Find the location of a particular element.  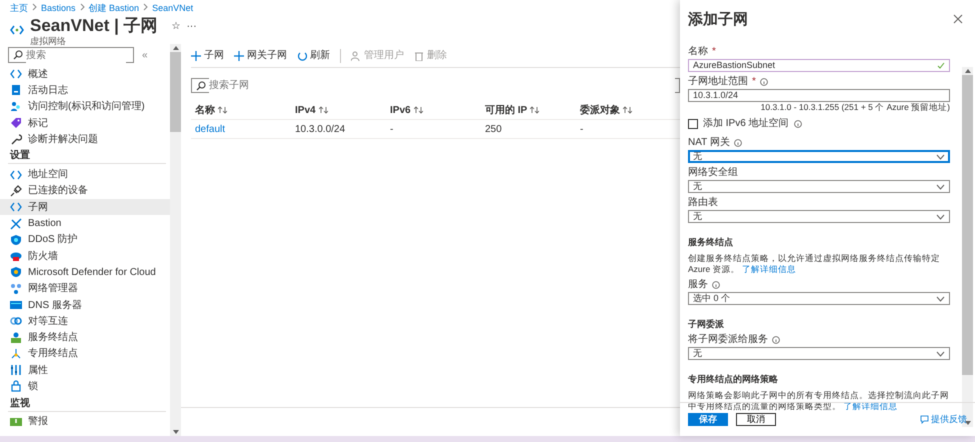

sidebar-item: 网络管理器 is located at coordinates (85, 288).